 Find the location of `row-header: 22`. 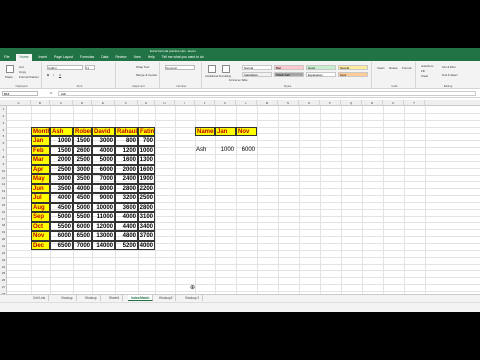

row-header: 22 is located at coordinates (3, 253).